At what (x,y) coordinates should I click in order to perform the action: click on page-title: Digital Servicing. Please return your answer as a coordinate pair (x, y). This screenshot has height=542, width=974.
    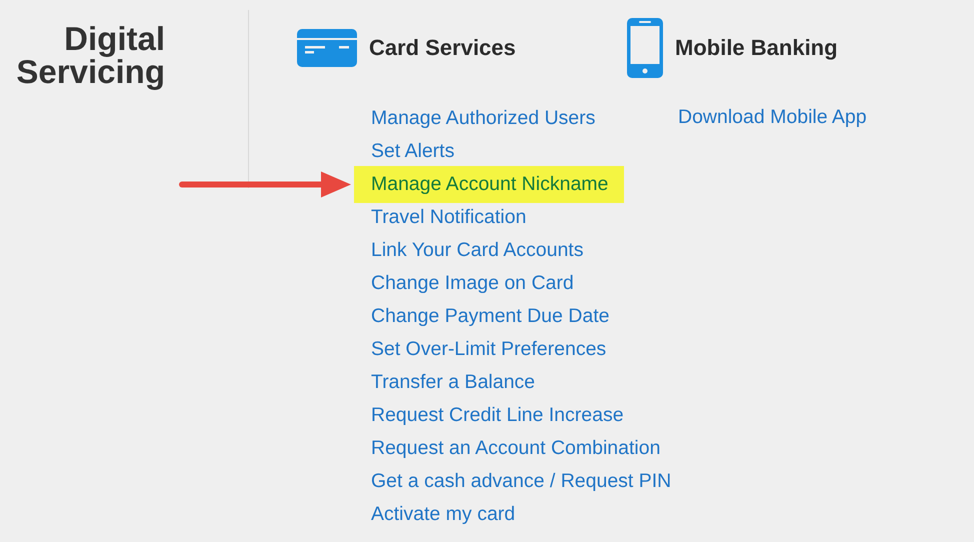
    Looking at the image, I should click on (90, 57).